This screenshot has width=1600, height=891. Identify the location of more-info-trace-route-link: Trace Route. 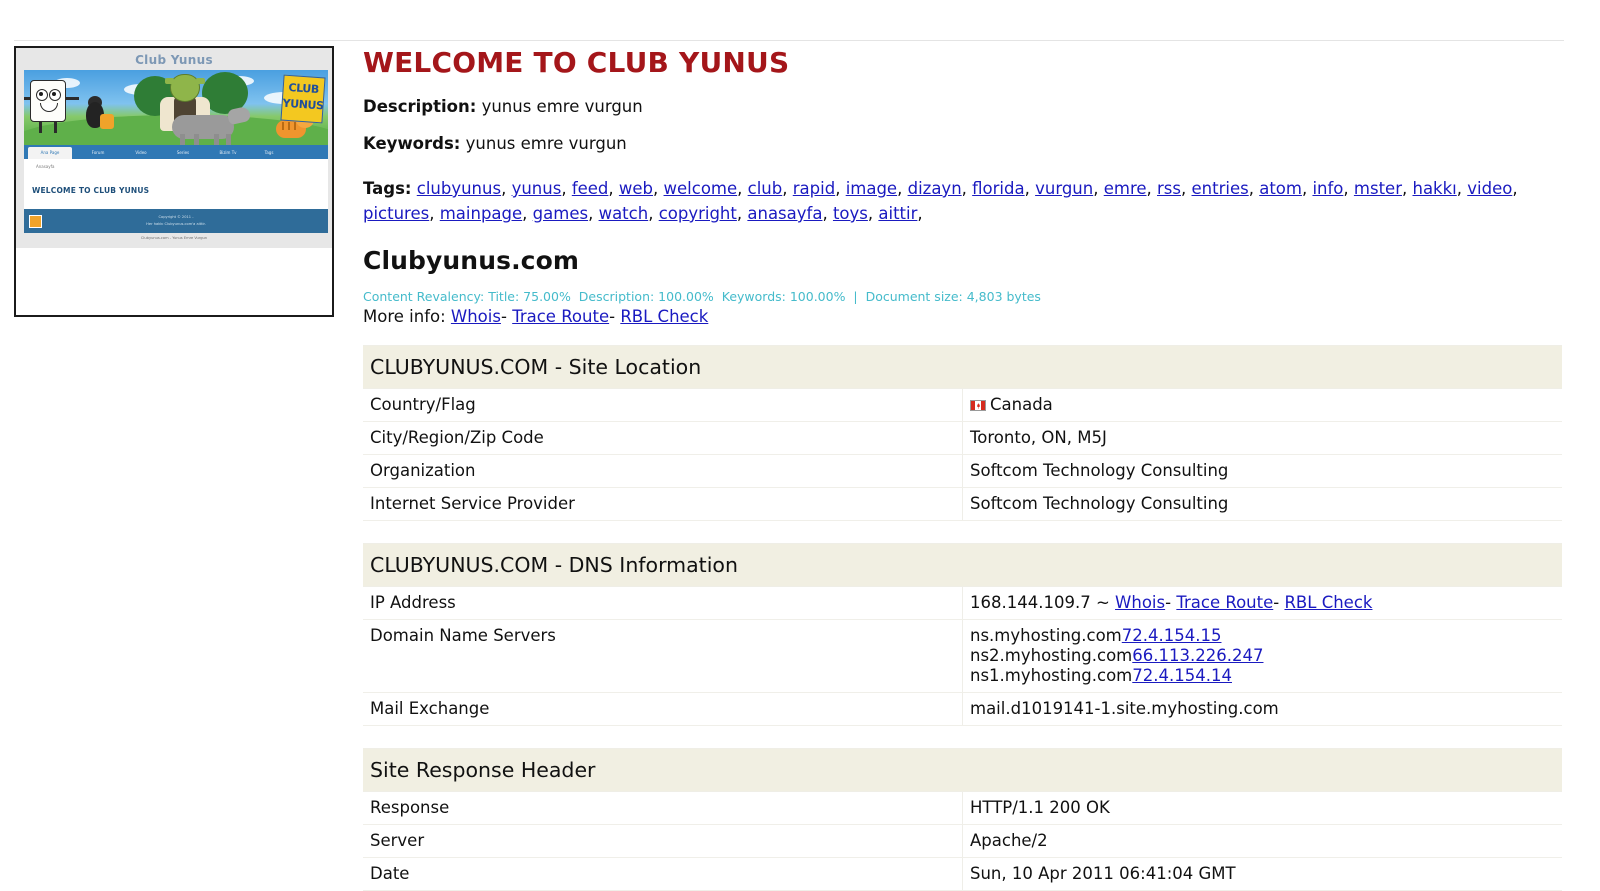
(560, 316).